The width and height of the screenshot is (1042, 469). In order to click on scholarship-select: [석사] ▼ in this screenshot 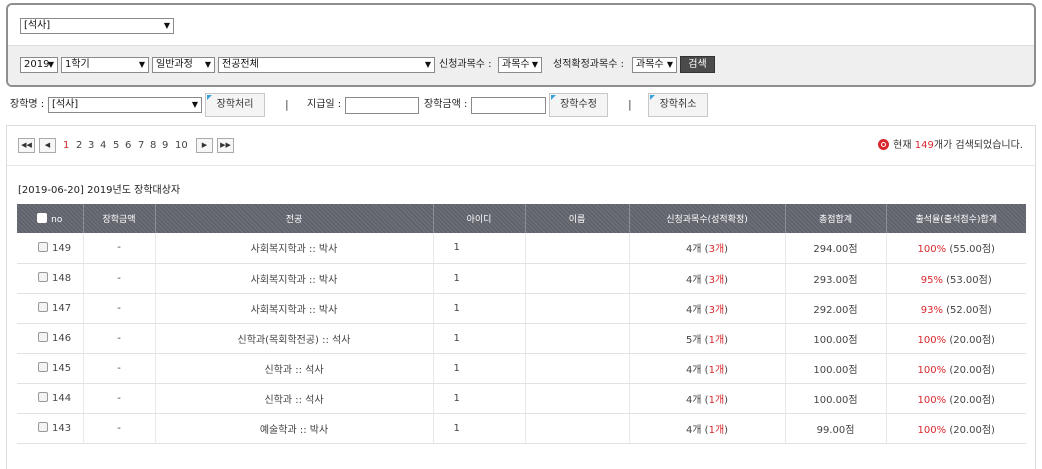, I will do `click(125, 105)`.